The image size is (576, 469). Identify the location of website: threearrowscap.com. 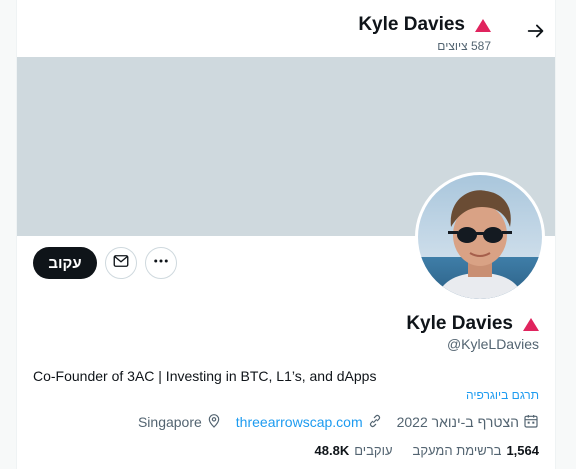
(309, 422).